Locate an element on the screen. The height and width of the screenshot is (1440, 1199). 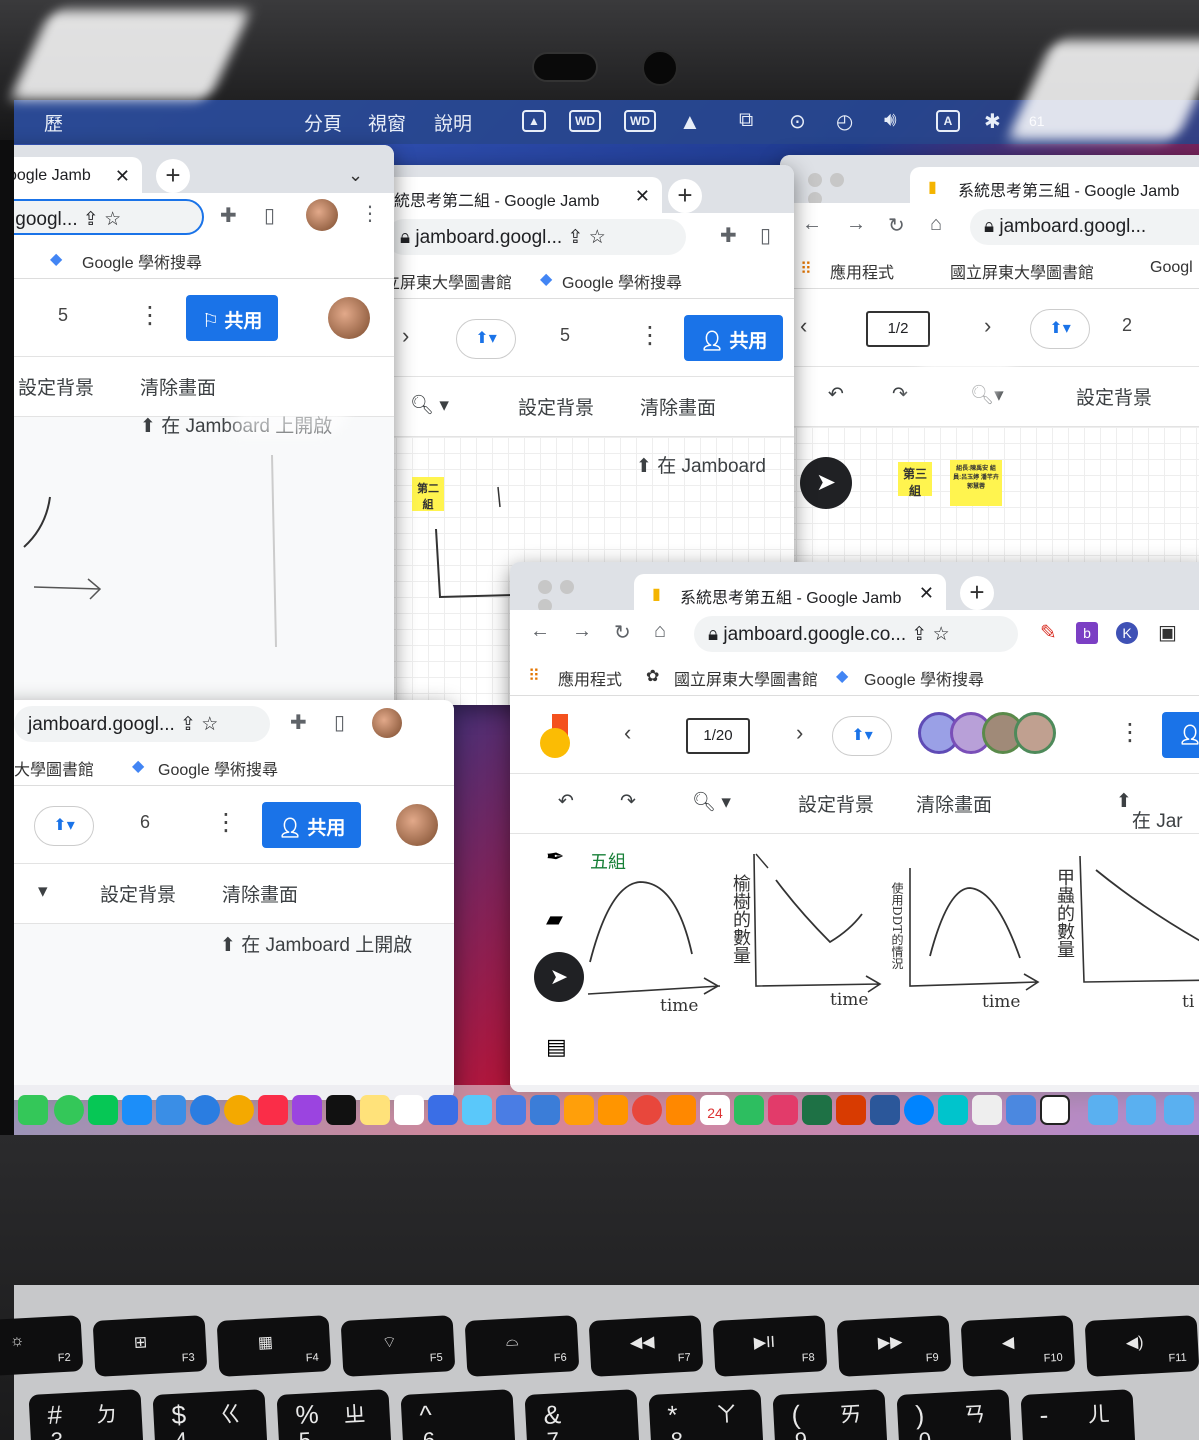
finder-window-icon is located at coordinates (443, 1110).